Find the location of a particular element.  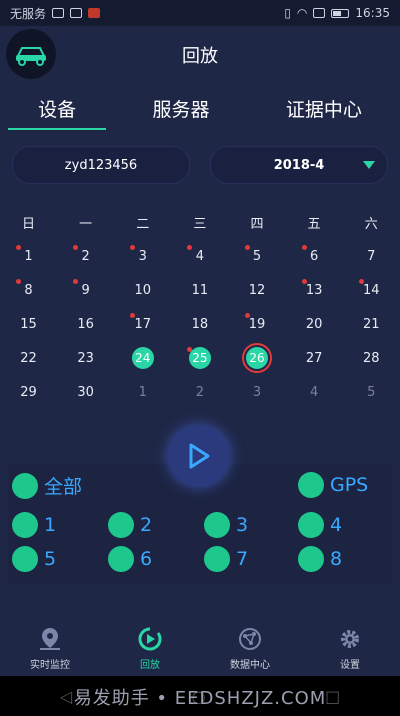

week-row-5: 29 30 1 2 3 4 5 is located at coordinates (200, 392).